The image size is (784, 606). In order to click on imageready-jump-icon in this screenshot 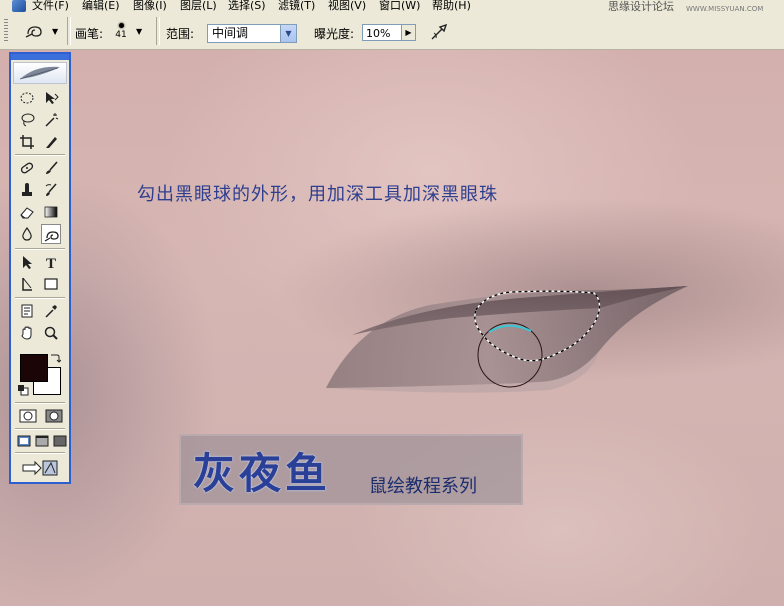, I will do `click(40, 468)`.